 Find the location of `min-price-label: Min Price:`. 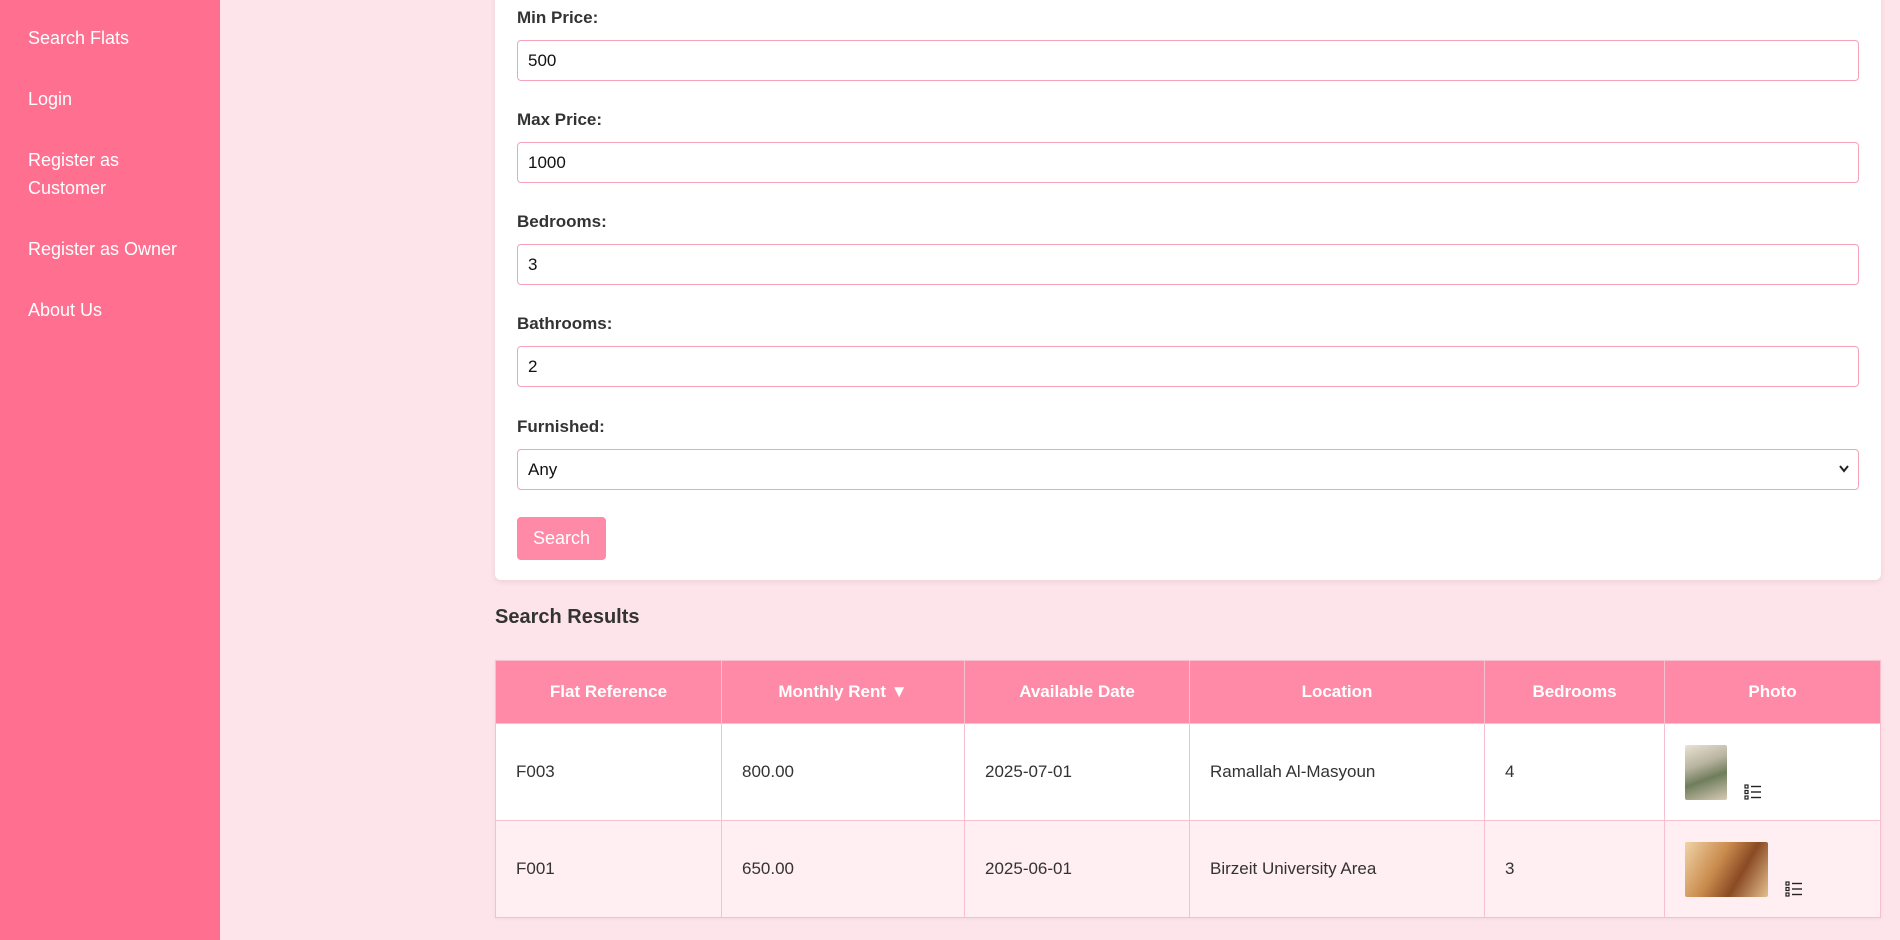

min-price-label: Min Price: is located at coordinates (558, 17).